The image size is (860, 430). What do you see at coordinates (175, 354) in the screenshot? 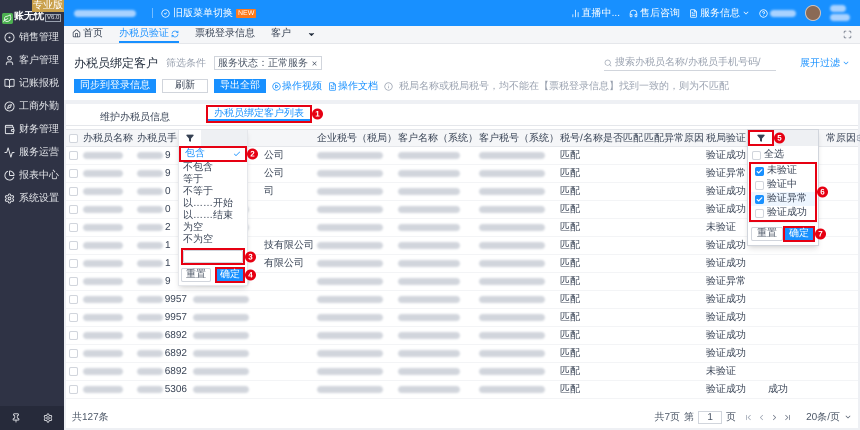
I see `table-cell-text: 6892` at bounding box center [175, 354].